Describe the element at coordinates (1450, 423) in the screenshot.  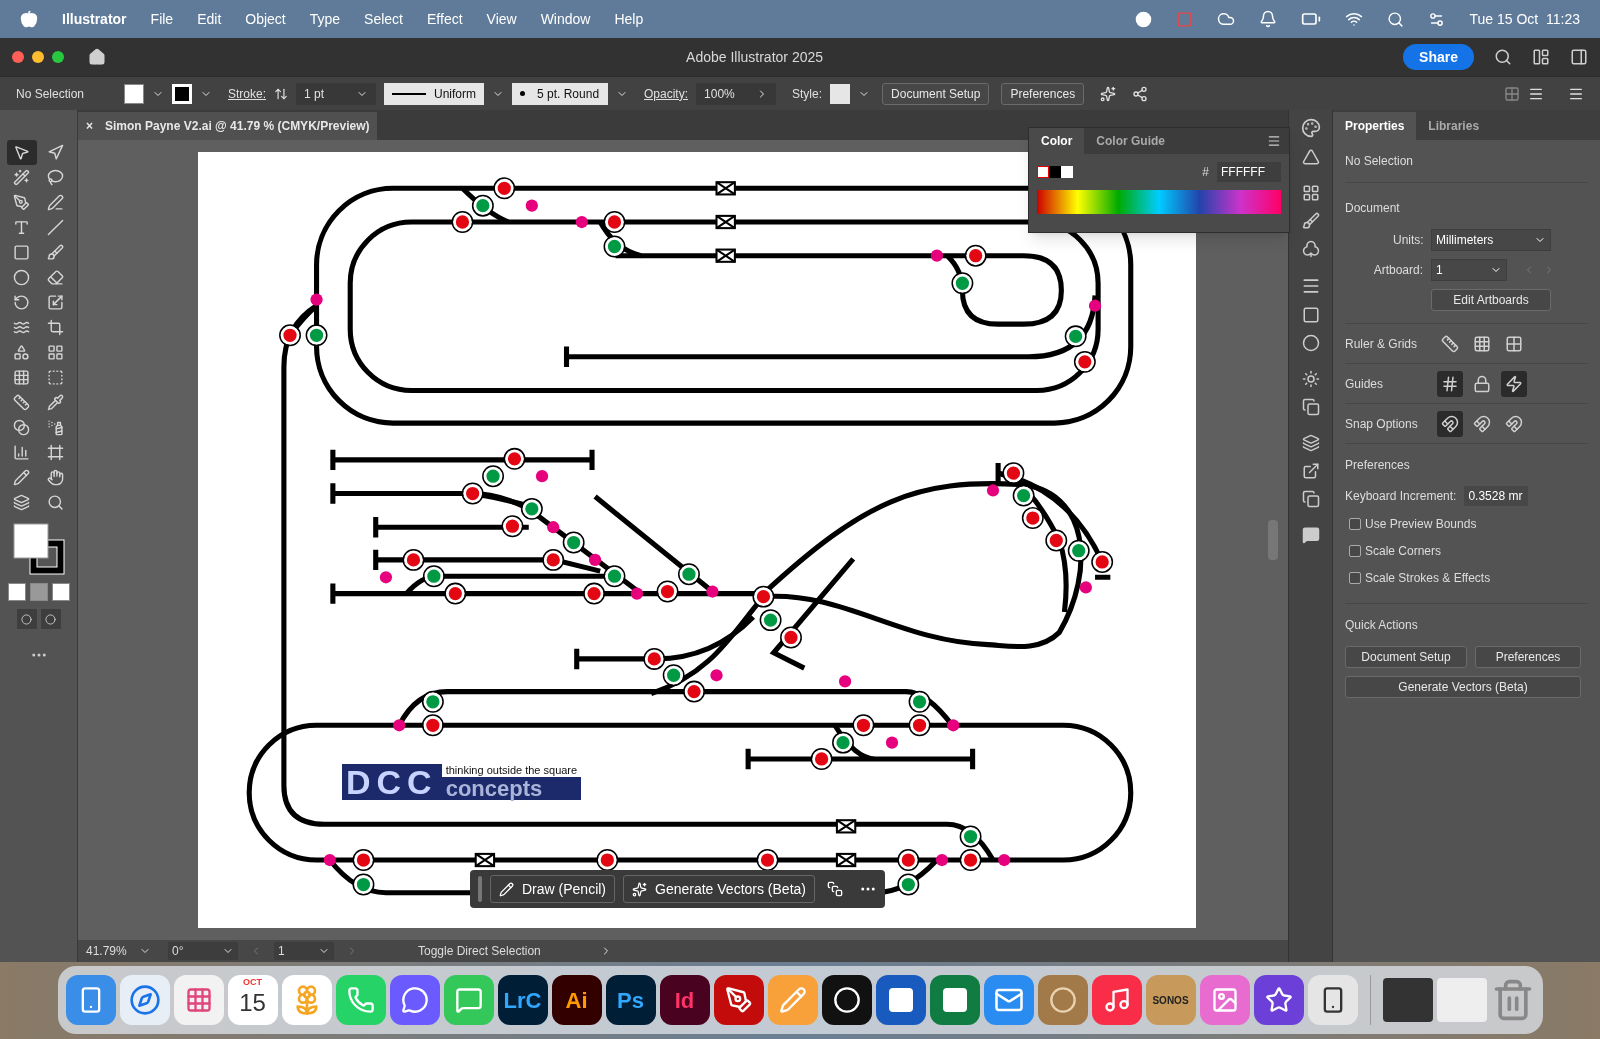
I see `snap-icon` at that location.